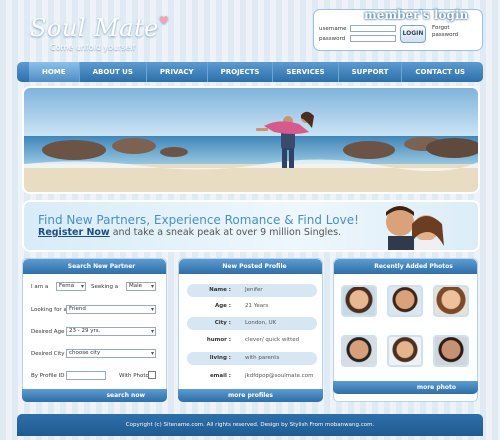 The width and height of the screenshot is (500, 440). What do you see at coordinates (111, 353) in the screenshot?
I see `desired-city-select: choose city` at bounding box center [111, 353].